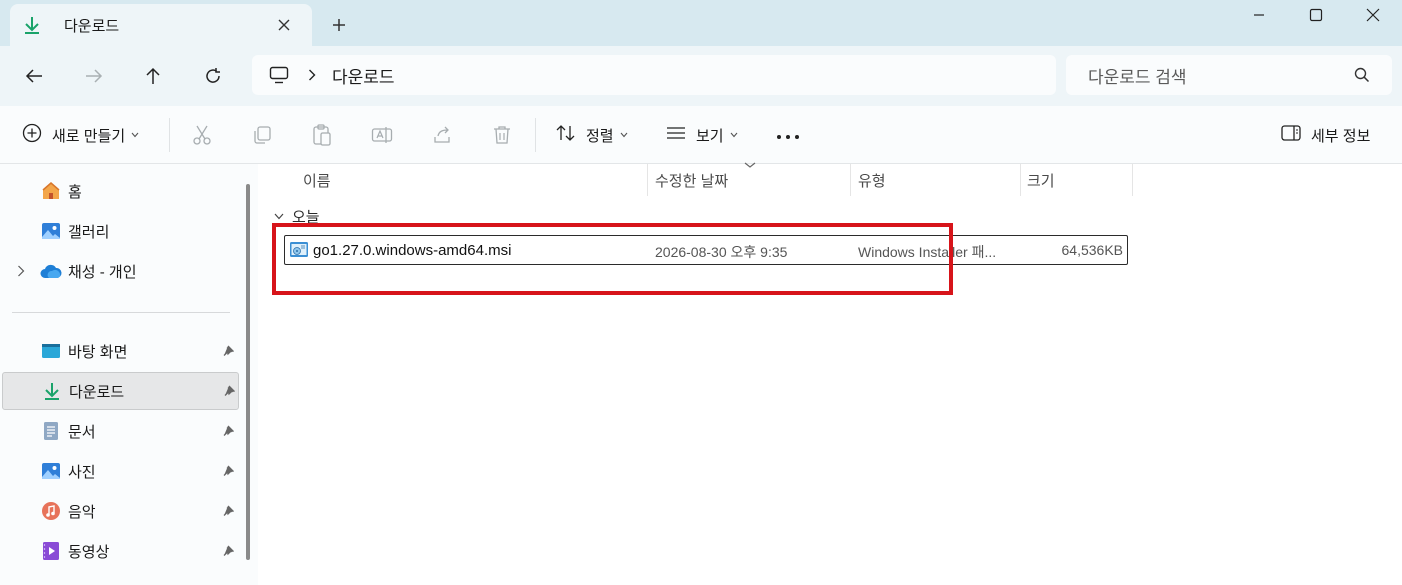 The width and height of the screenshot is (1402, 585). What do you see at coordinates (363, 75) in the screenshot?
I see `breadcrumb-downloads: 다운로드` at bounding box center [363, 75].